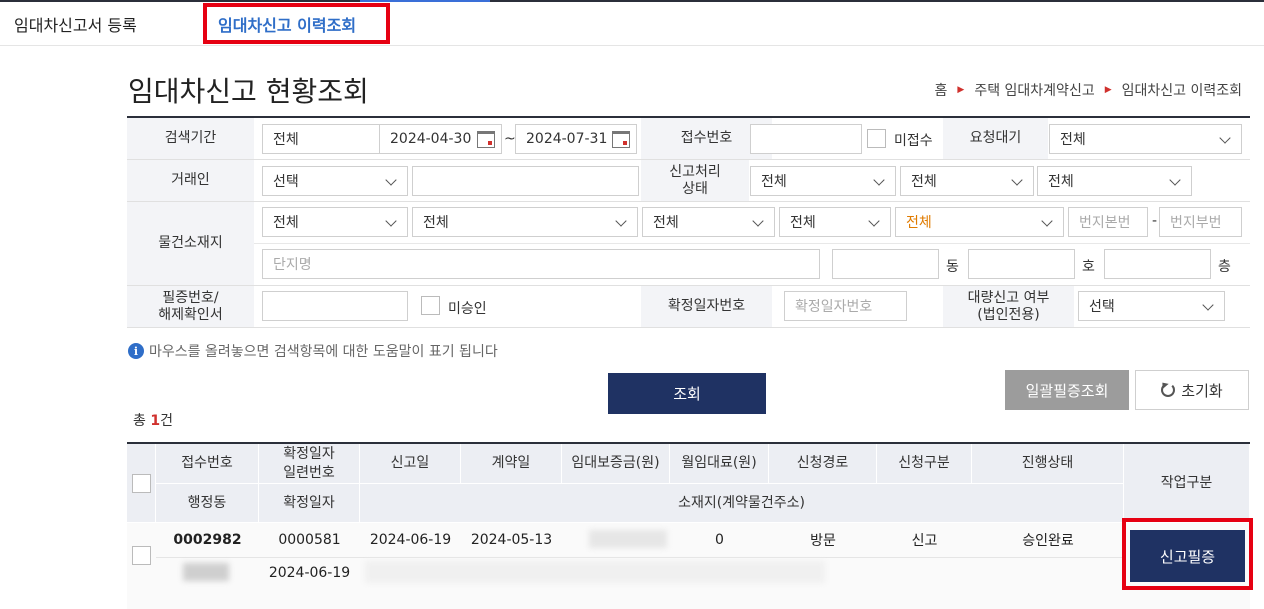  I want to click on process-status-select-1: 전체, so click(823, 181).